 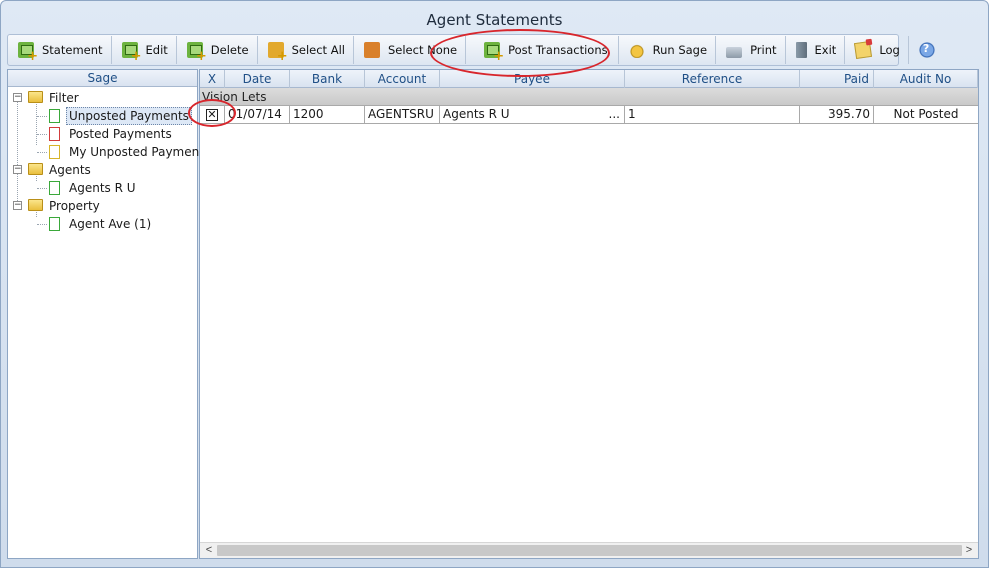 I want to click on post-transactions-icon, so click(x=494, y=53).